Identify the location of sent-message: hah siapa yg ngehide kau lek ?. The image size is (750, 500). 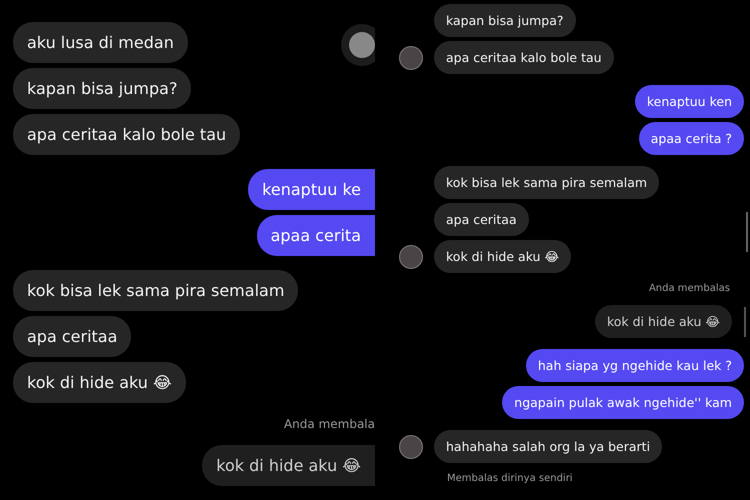
(635, 365).